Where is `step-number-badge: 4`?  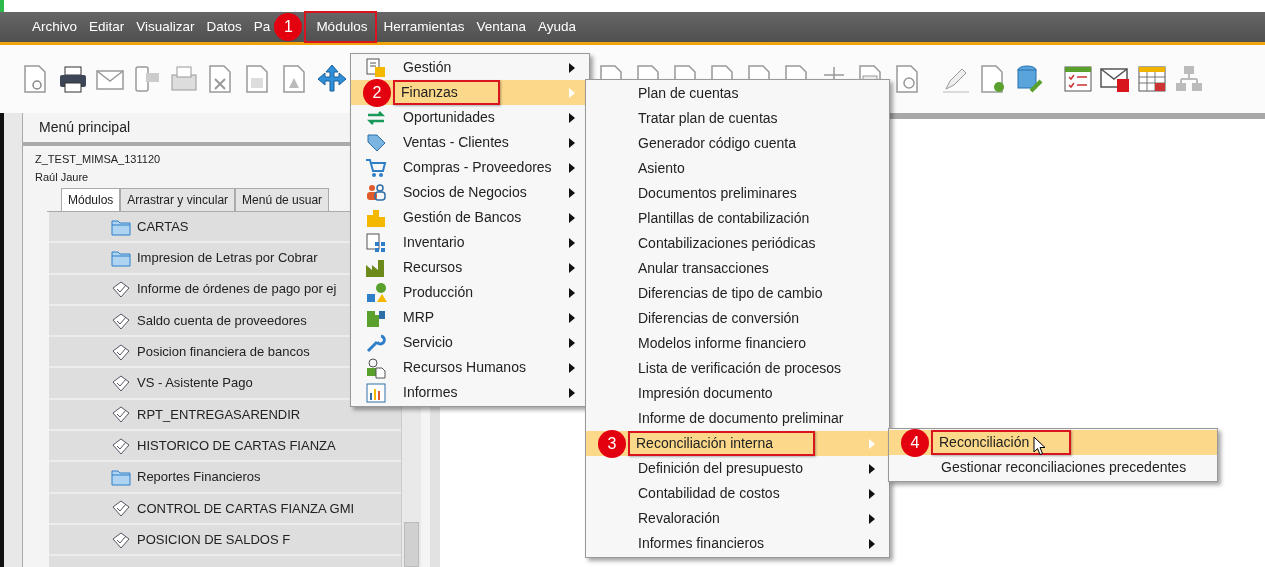
step-number-badge: 4 is located at coordinates (915, 442).